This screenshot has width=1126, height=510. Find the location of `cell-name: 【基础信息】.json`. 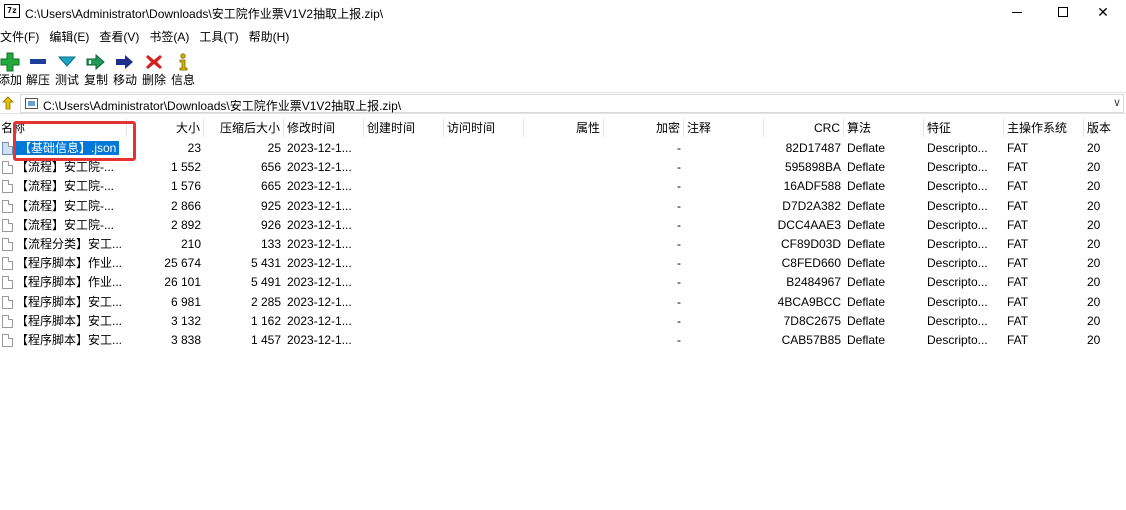

cell-name: 【基础信息】.json is located at coordinates (63, 148).